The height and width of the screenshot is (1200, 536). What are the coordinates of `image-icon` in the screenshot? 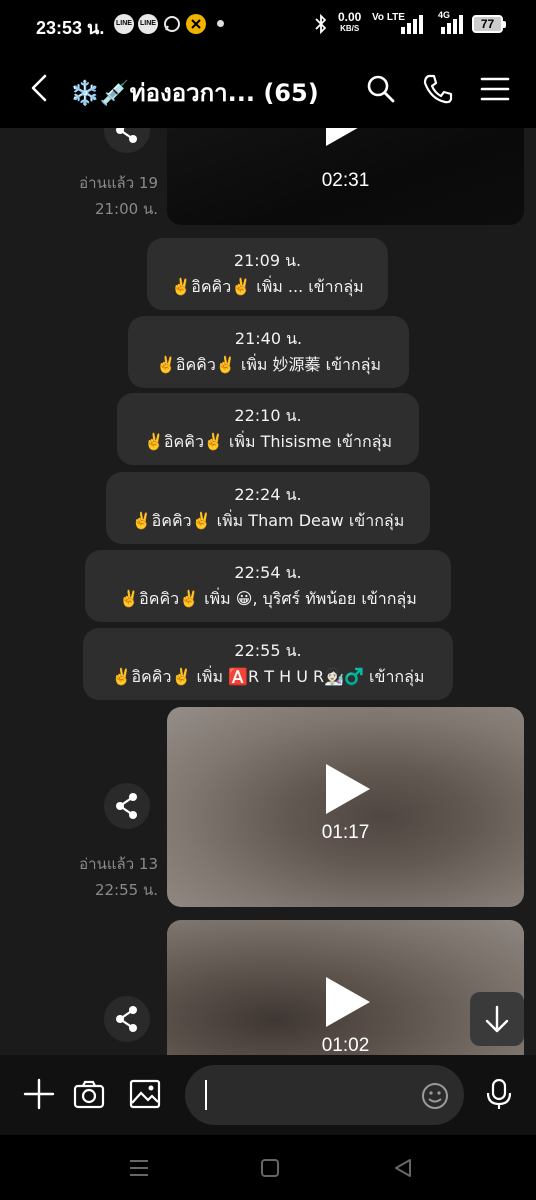 It's located at (145, 1094).